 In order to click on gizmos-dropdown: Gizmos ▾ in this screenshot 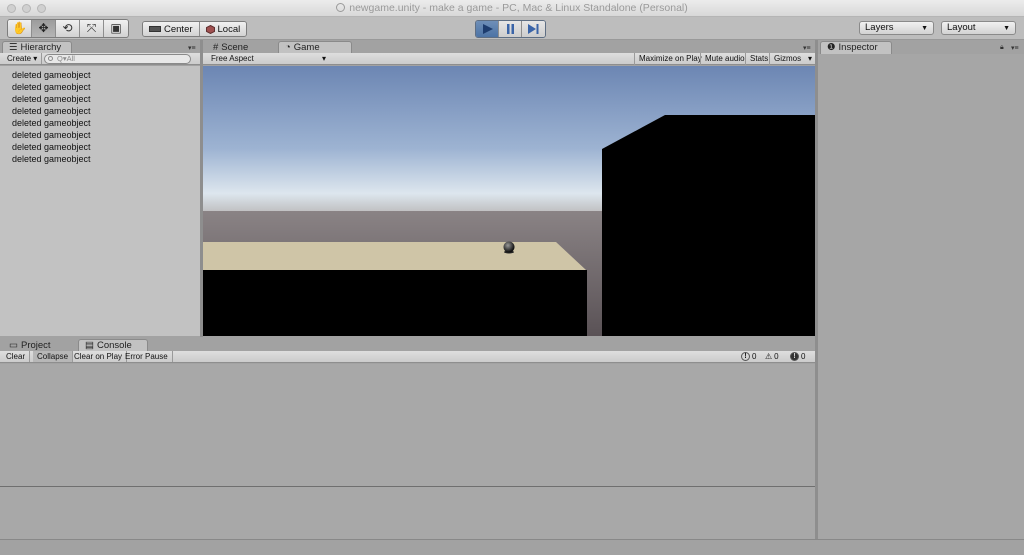, I will do `click(792, 59)`.